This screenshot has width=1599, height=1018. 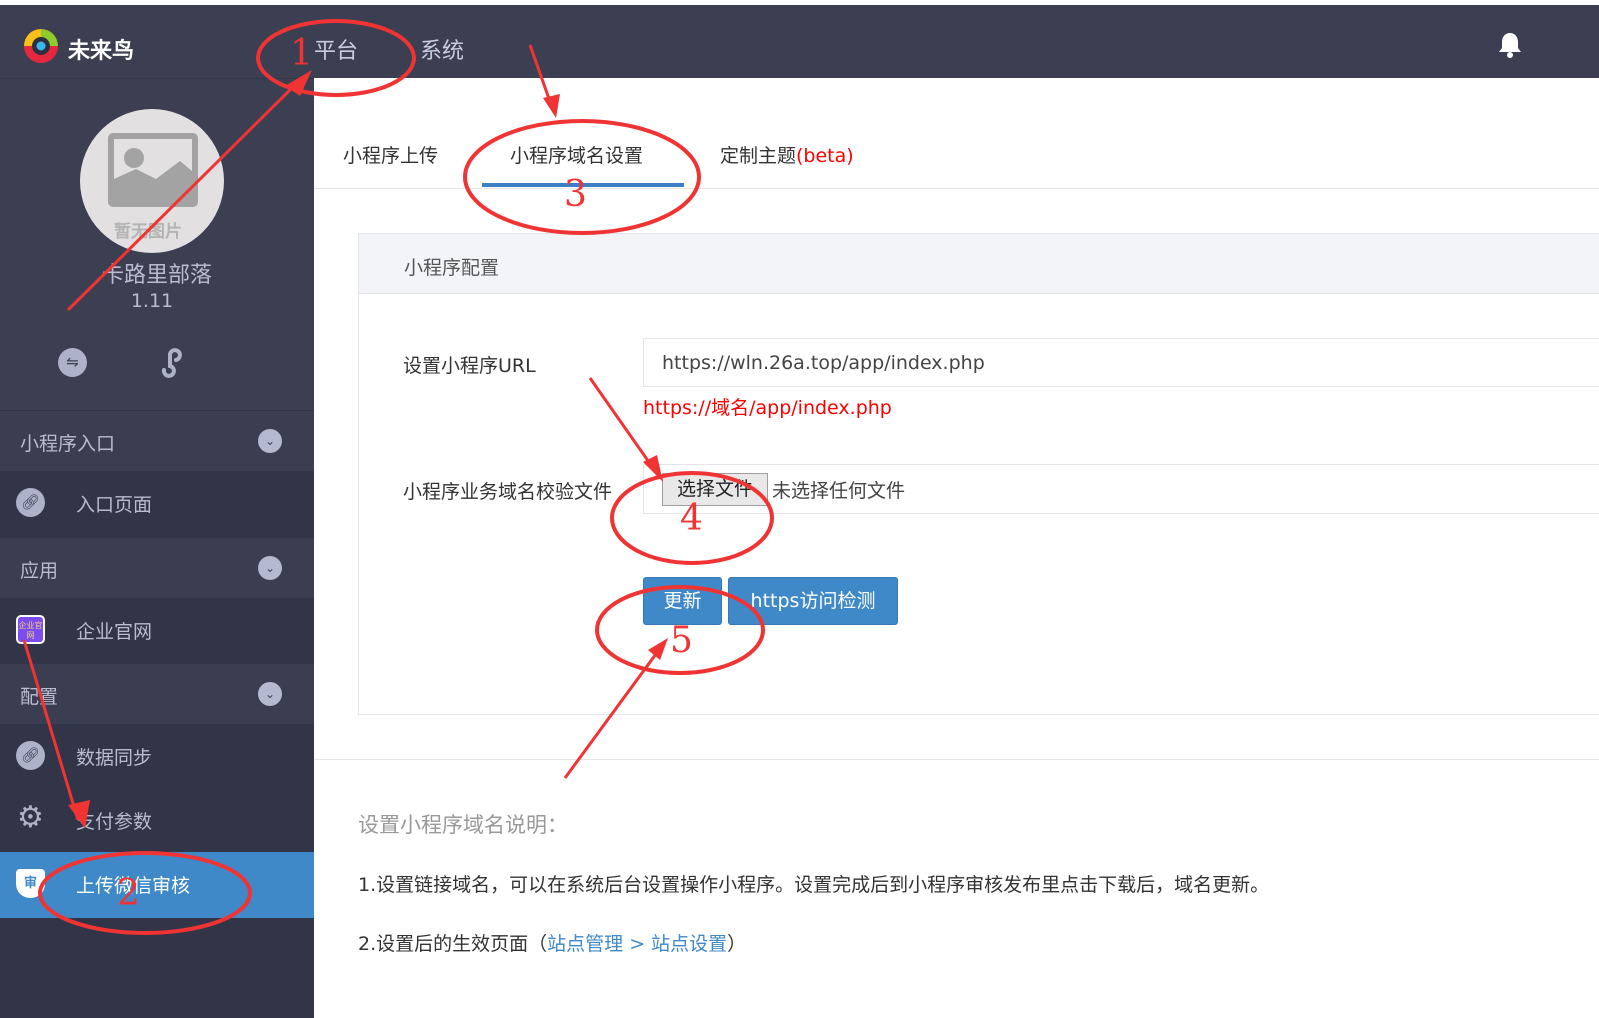 I want to click on item-label: 企业官网, so click(x=114, y=632).